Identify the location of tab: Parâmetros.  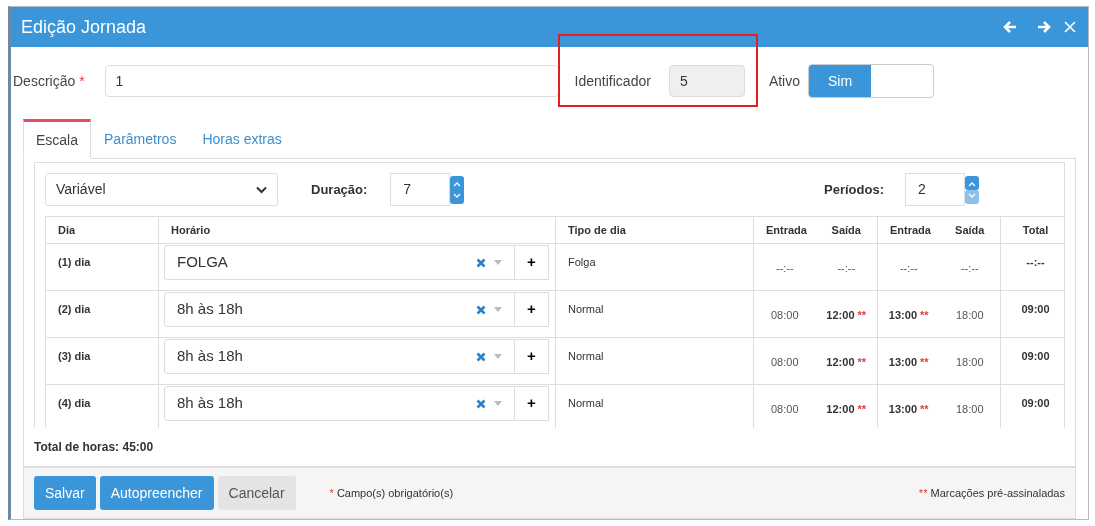
(140, 138).